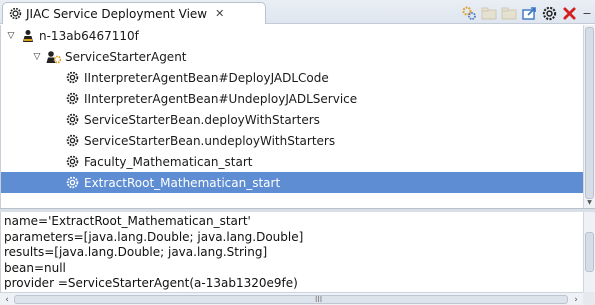 This screenshot has height=305, width=595. Describe the element at coordinates (569, 13) in the screenshot. I see `remove-icon` at that location.